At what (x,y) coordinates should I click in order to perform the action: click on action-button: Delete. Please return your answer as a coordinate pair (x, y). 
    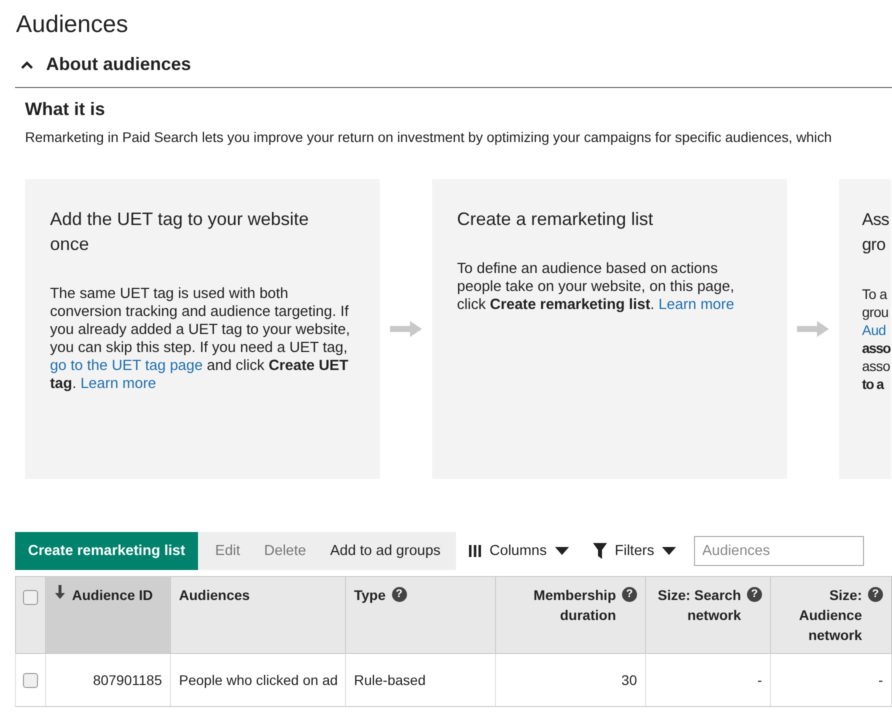
    Looking at the image, I should click on (285, 551).